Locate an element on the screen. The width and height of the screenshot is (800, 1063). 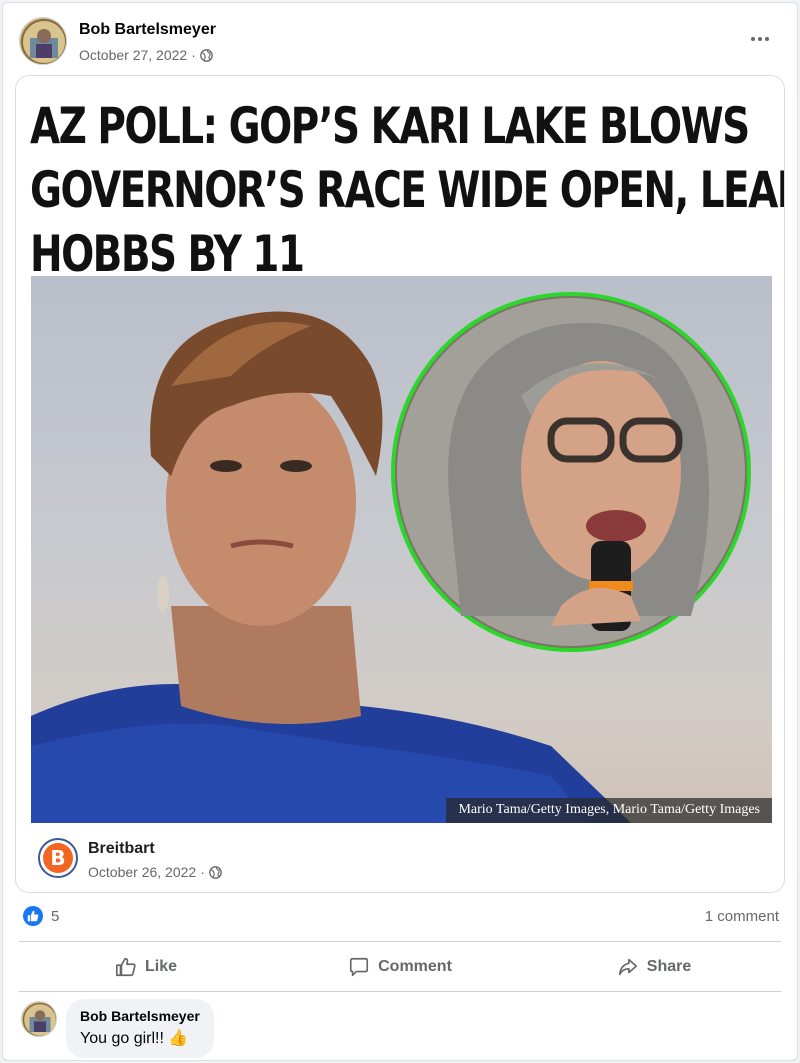
headline-line: GOVERNOR’S RACE WIDE OPEN, LEADS is located at coordinates (407, 190).